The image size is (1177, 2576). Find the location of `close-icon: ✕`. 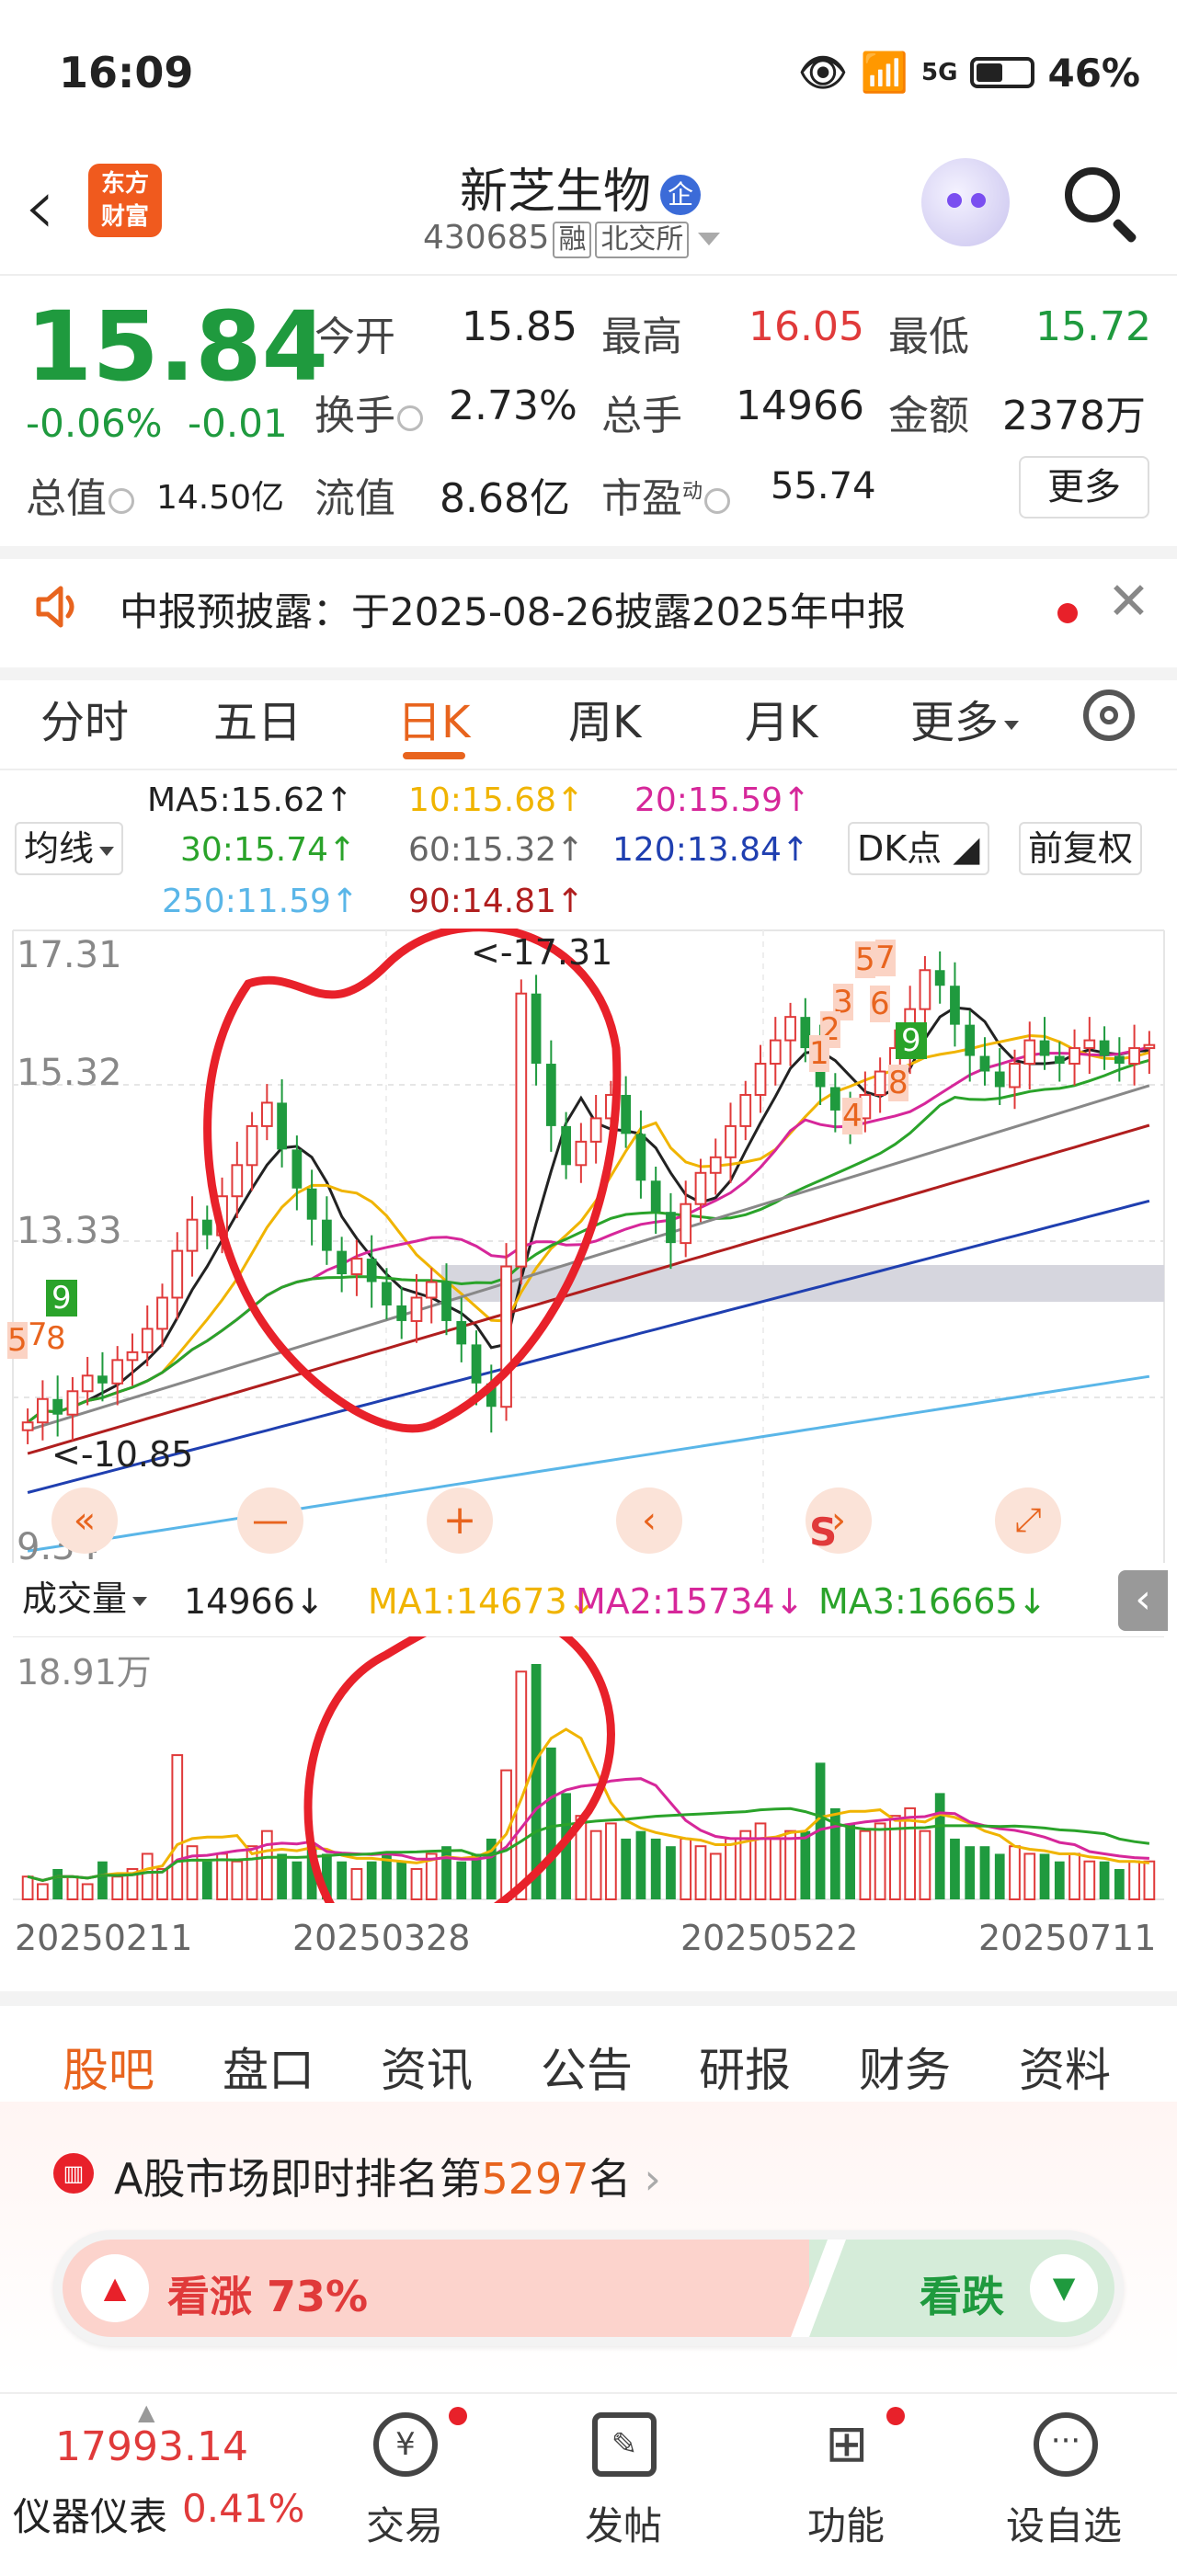

close-icon: ✕ is located at coordinates (1128, 602).